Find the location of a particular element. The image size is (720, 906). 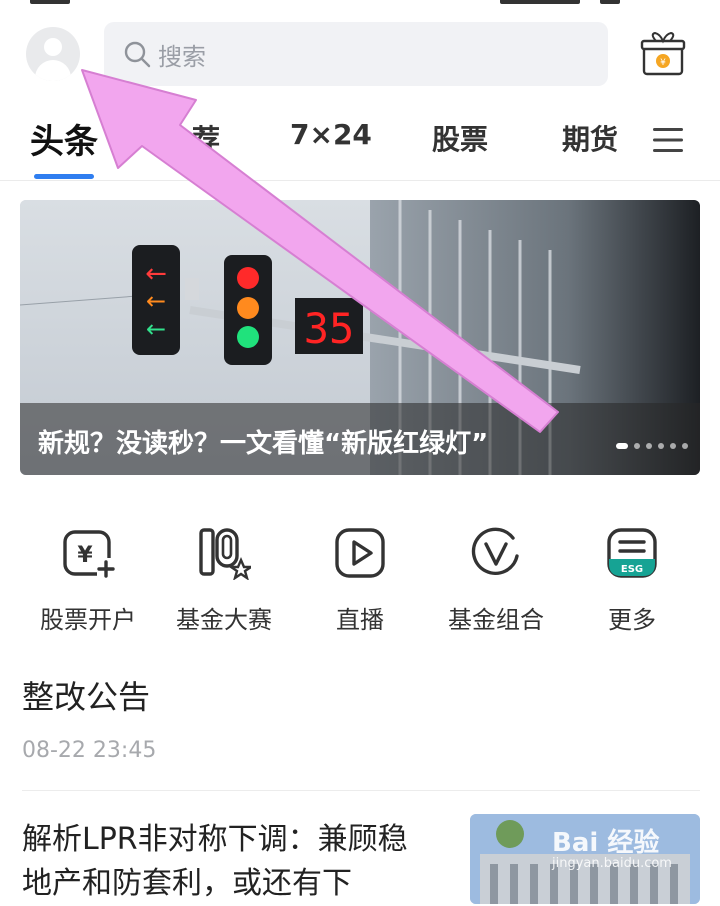

shortcut-stock-account: ¥ 股票开户 is located at coordinates (88, 577).